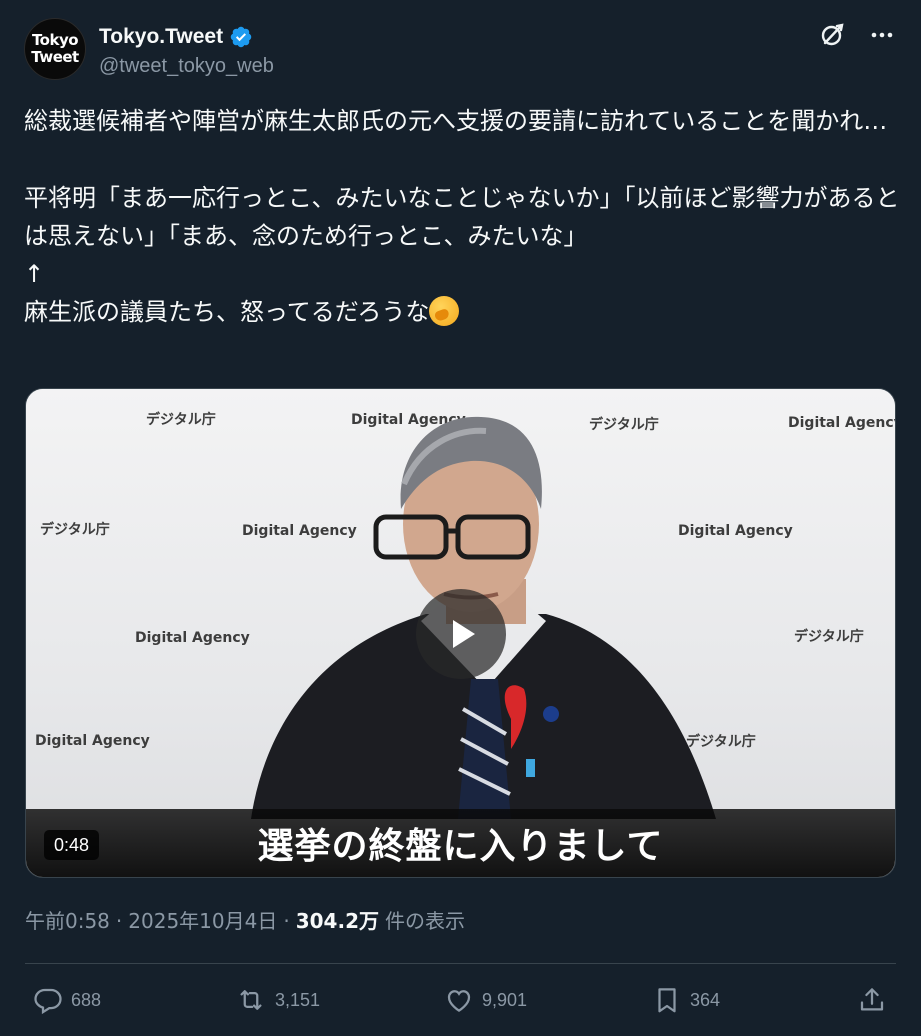 The height and width of the screenshot is (1036, 921). I want to click on more-icon, so click(882, 35).